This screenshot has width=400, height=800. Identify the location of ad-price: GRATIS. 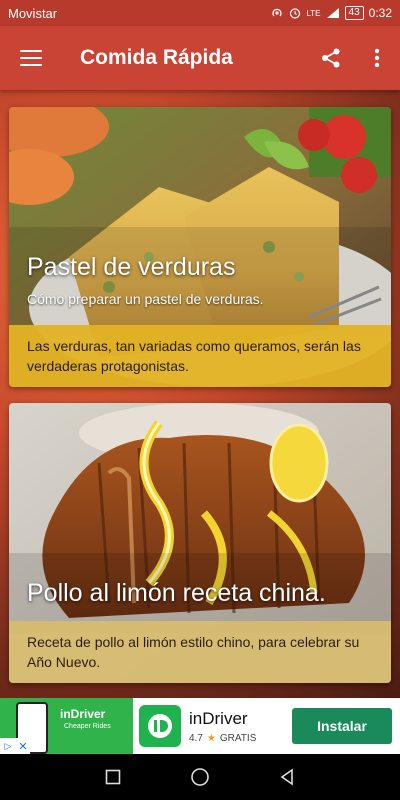
(238, 738).